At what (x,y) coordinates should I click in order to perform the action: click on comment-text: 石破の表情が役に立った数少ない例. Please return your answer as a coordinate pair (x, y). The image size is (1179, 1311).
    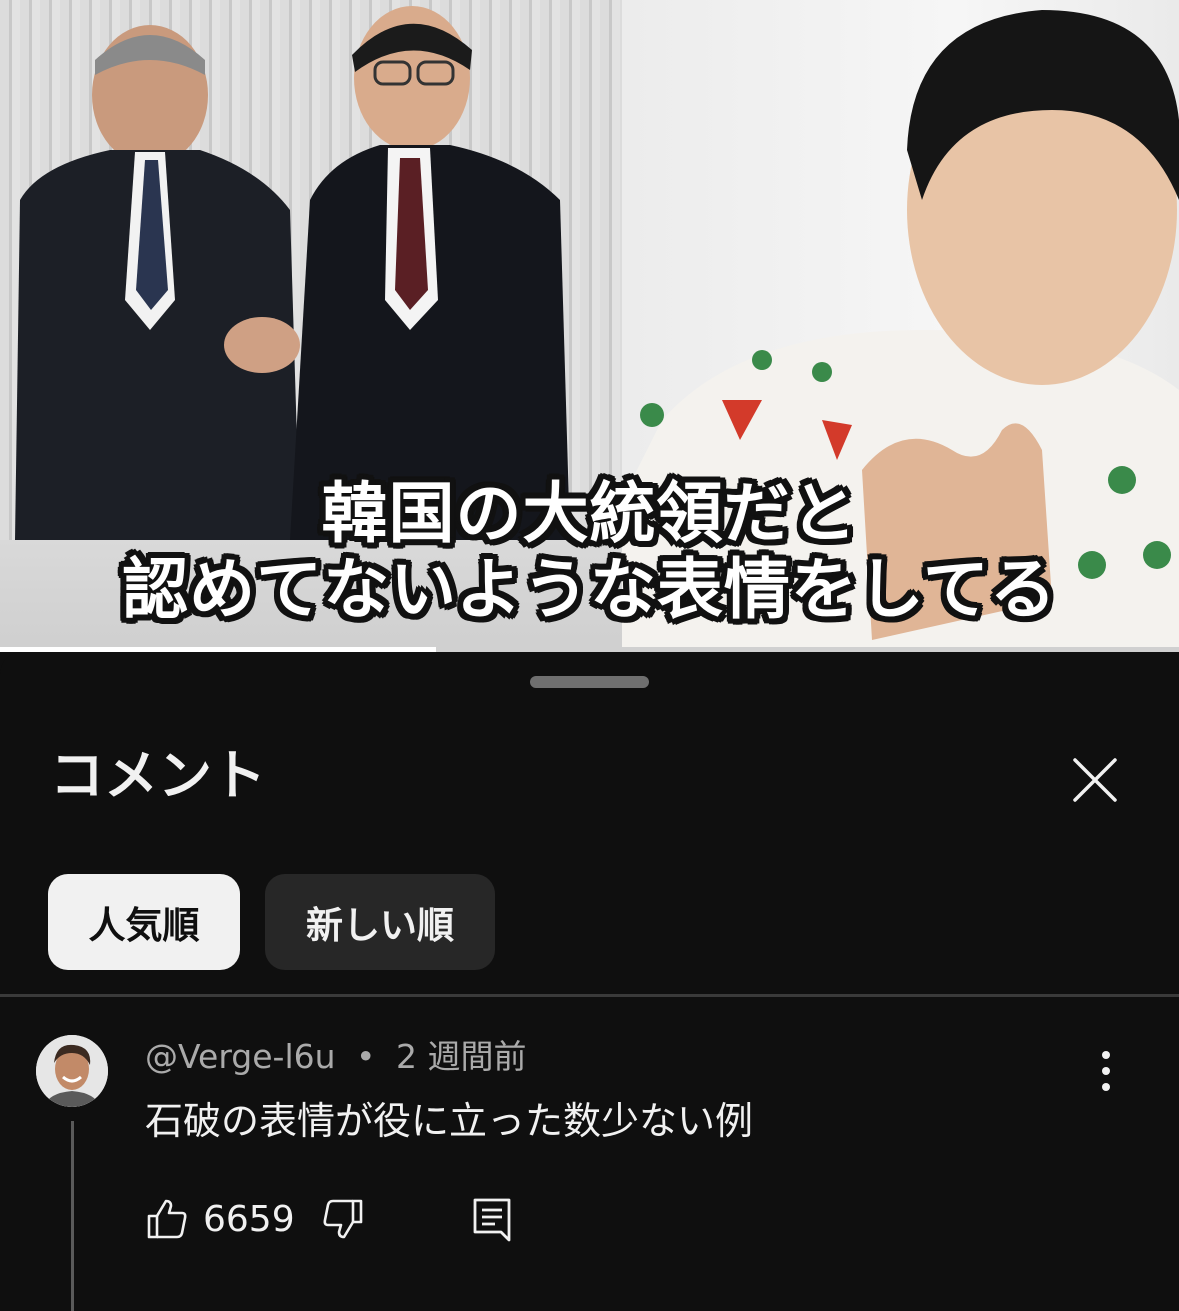
    Looking at the image, I should click on (449, 1121).